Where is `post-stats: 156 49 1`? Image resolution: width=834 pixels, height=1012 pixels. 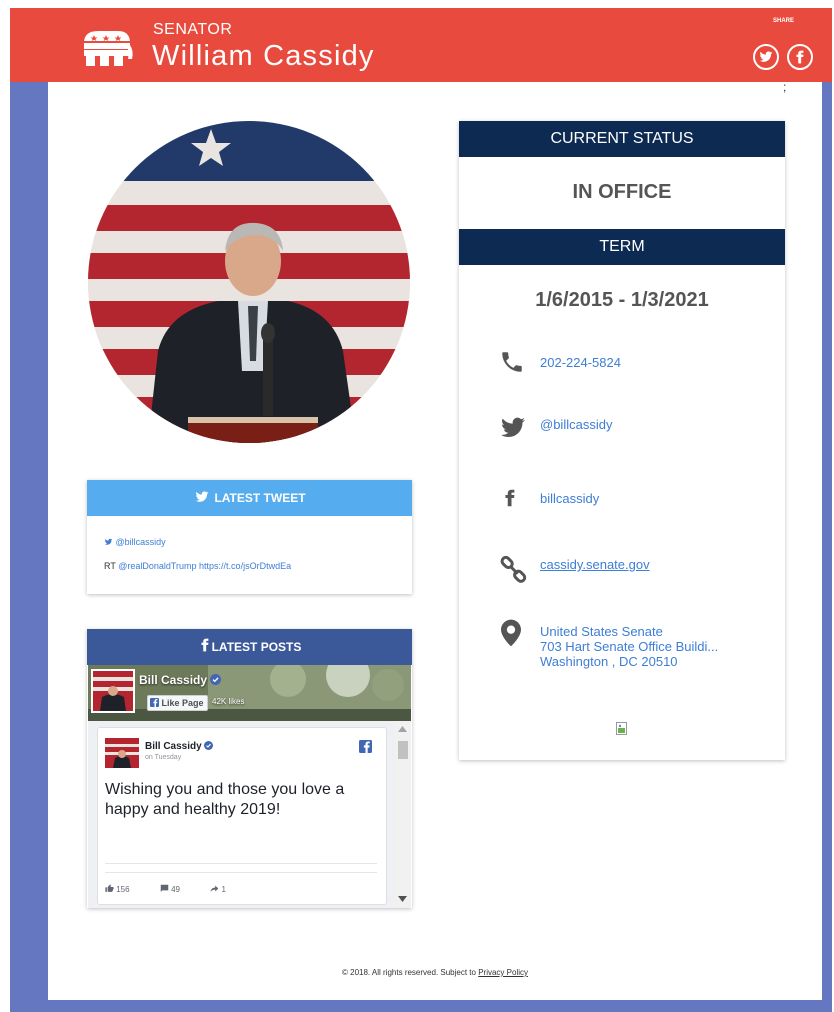
post-stats: 156 49 1 is located at coordinates (179, 889).